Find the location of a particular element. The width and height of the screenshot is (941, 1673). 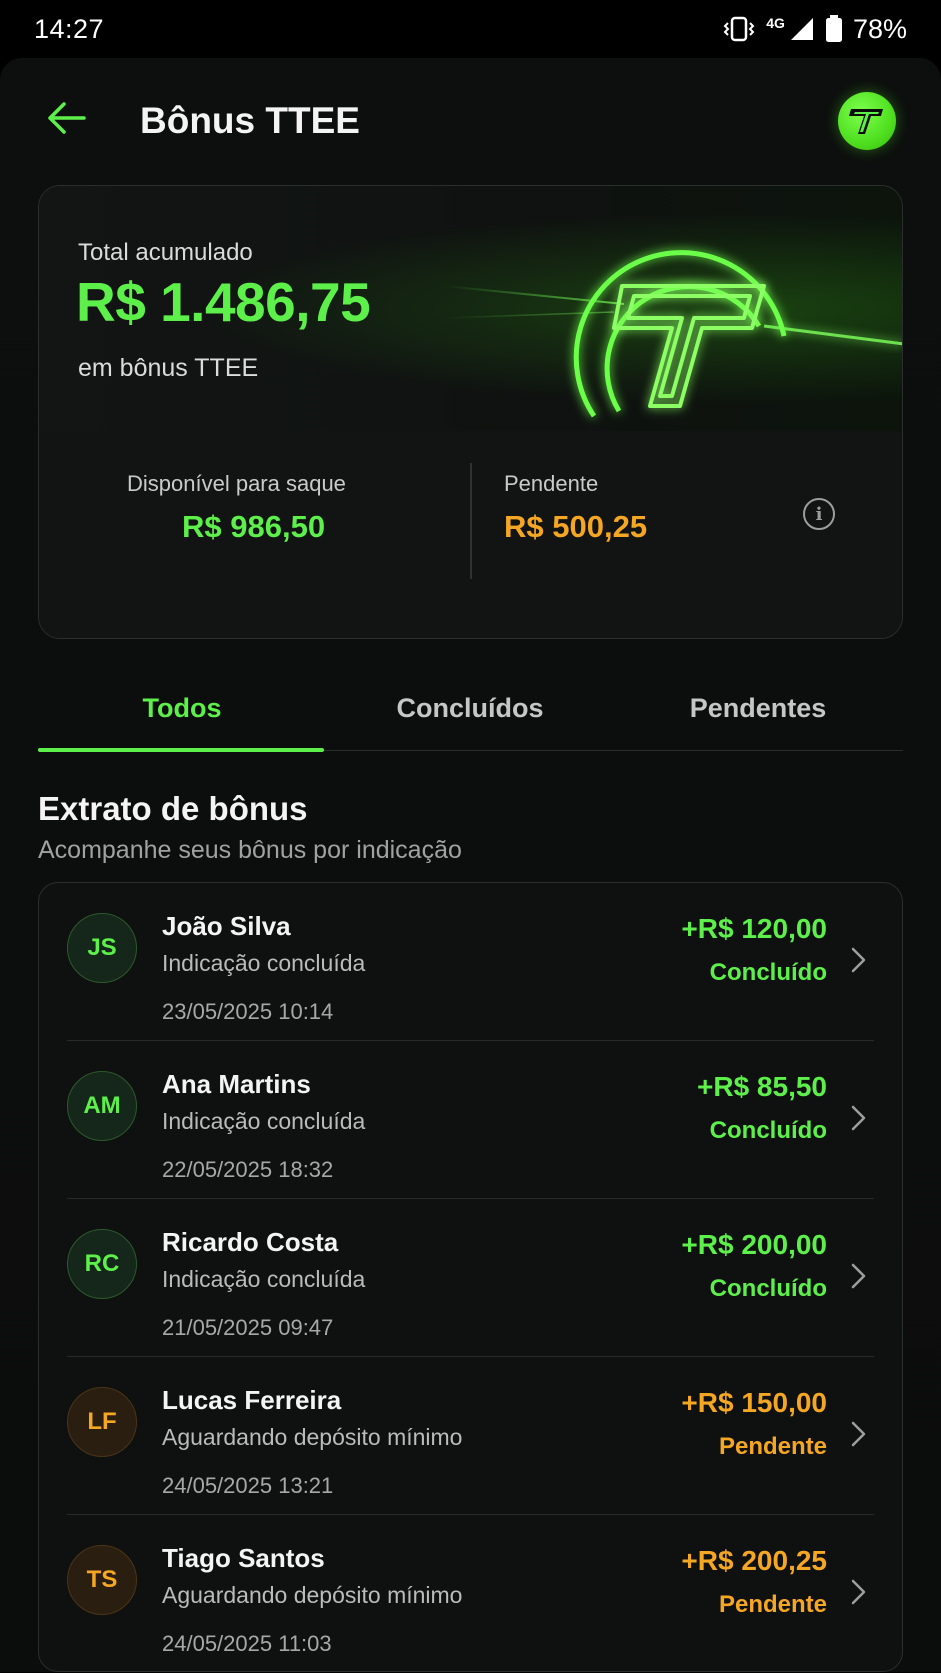

battery-level: 78% is located at coordinates (879, 28).